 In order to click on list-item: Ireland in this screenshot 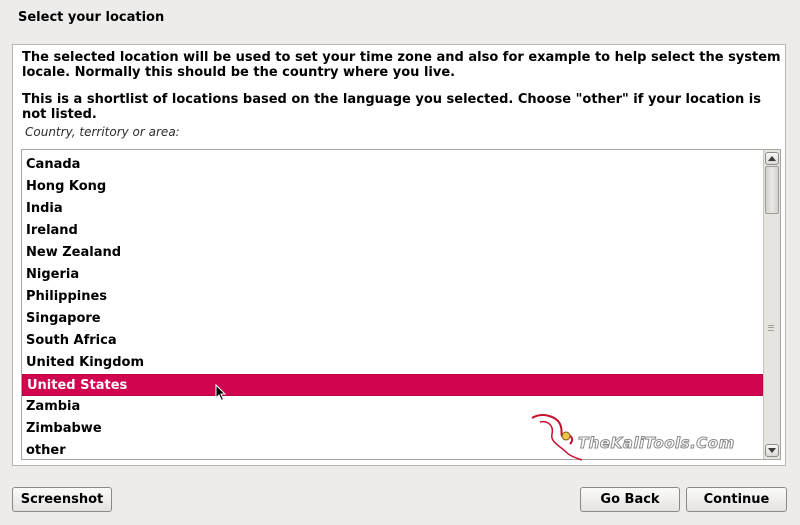, I will do `click(392, 231)`.